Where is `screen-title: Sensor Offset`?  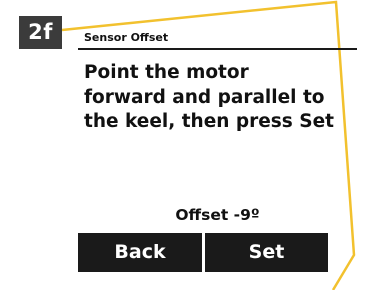 screen-title: Sensor Offset is located at coordinates (126, 37).